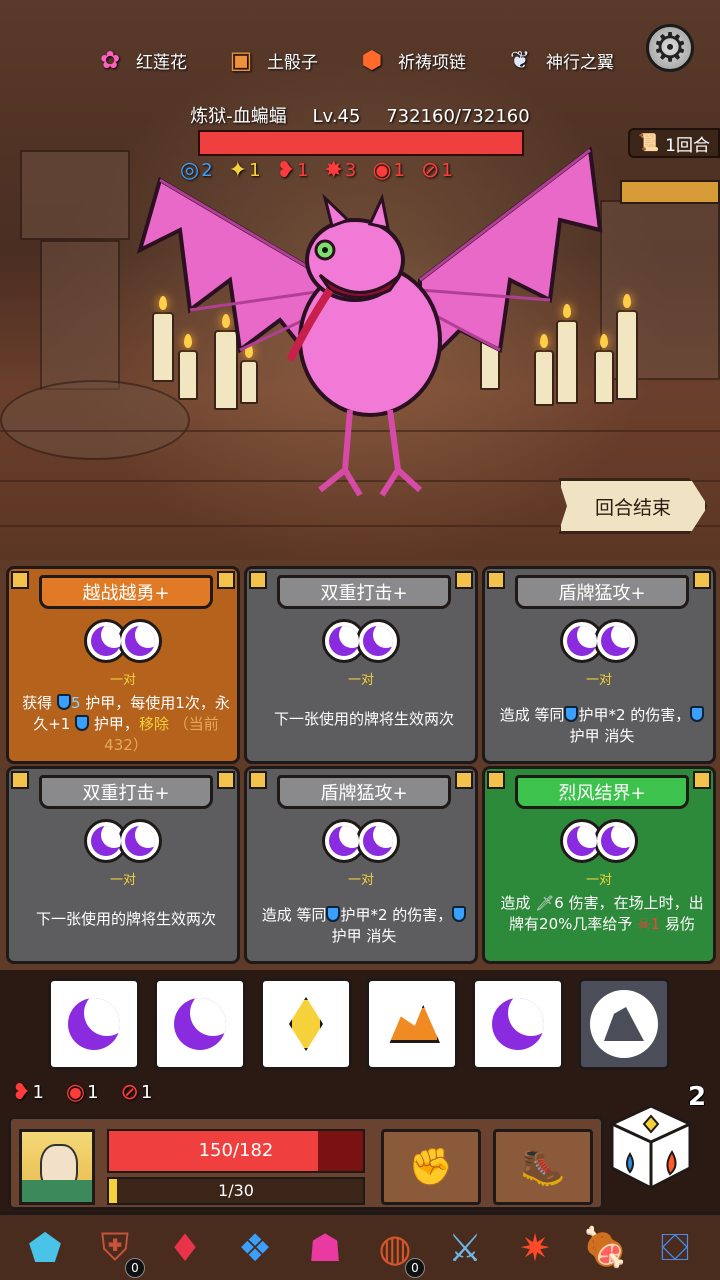 Image resolution: width=720 pixels, height=1280 pixels. I want to click on lotus-icon: ✿, so click(110, 60).